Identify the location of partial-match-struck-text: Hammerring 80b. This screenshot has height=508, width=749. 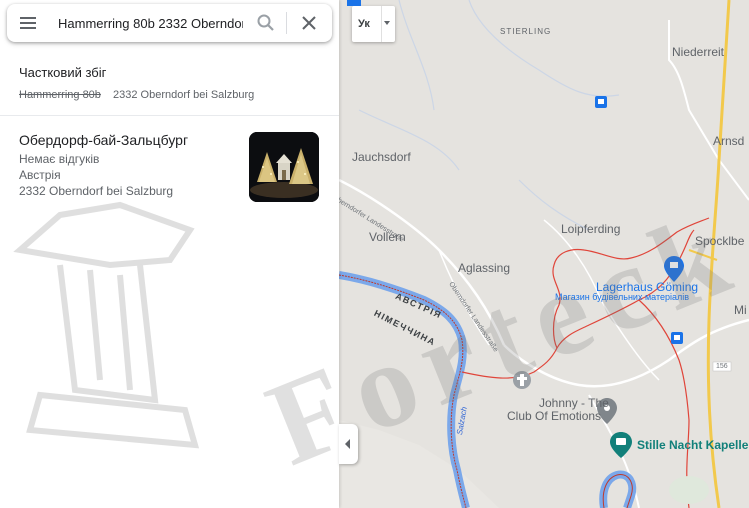
(60, 95).